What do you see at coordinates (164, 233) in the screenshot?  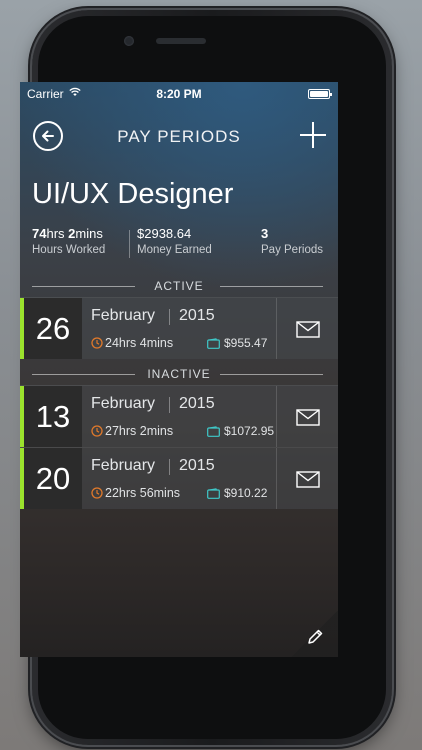 I see `money-earned-value: $2938.64` at bounding box center [164, 233].